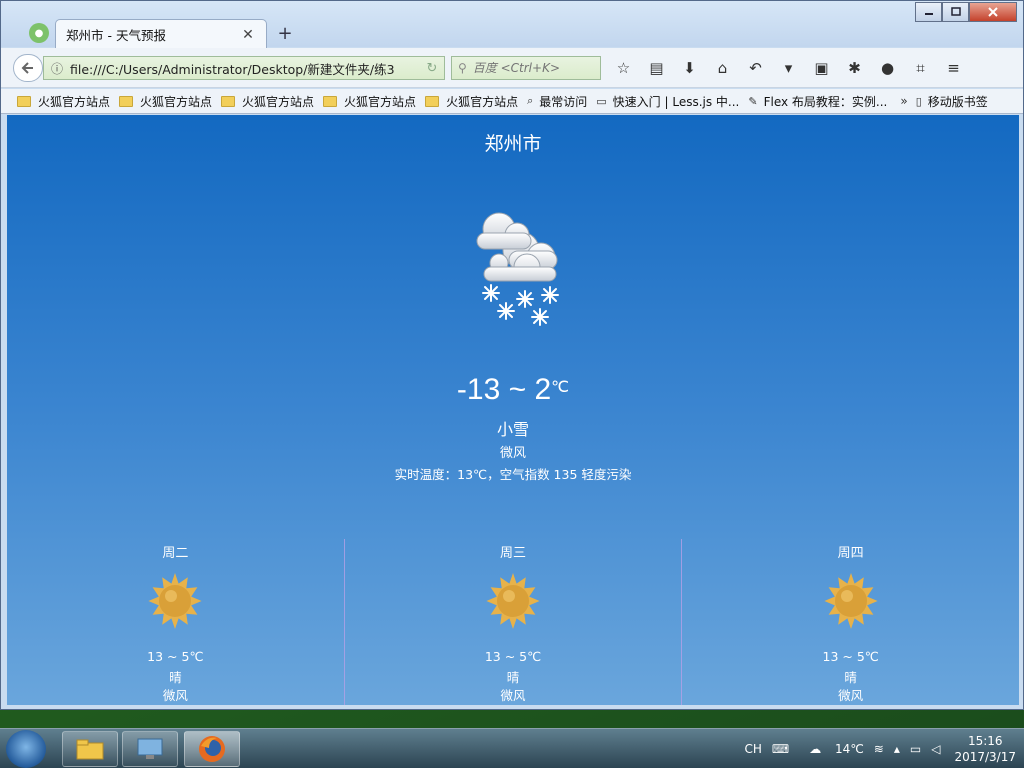 Image resolution: width=1024 pixels, height=768 pixels. What do you see at coordinates (212, 749) in the screenshot?
I see `taskbar-firefox-button` at bounding box center [212, 749].